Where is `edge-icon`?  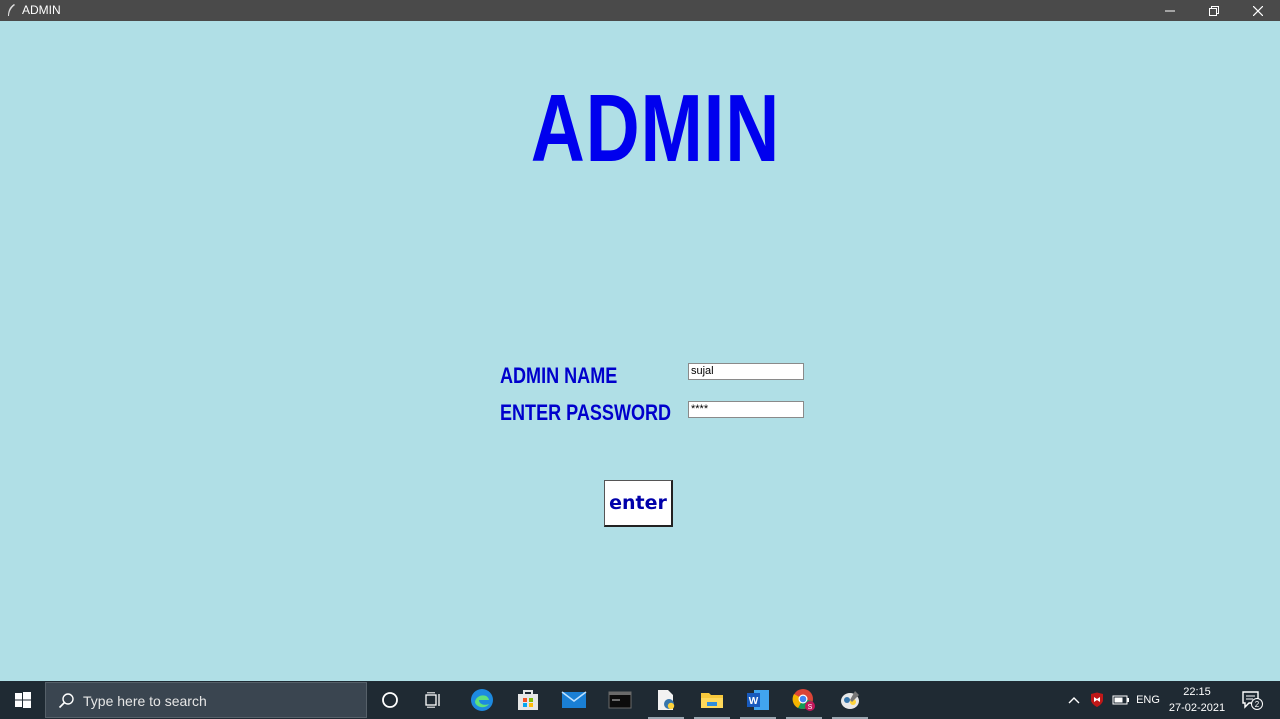 edge-icon is located at coordinates (482, 700).